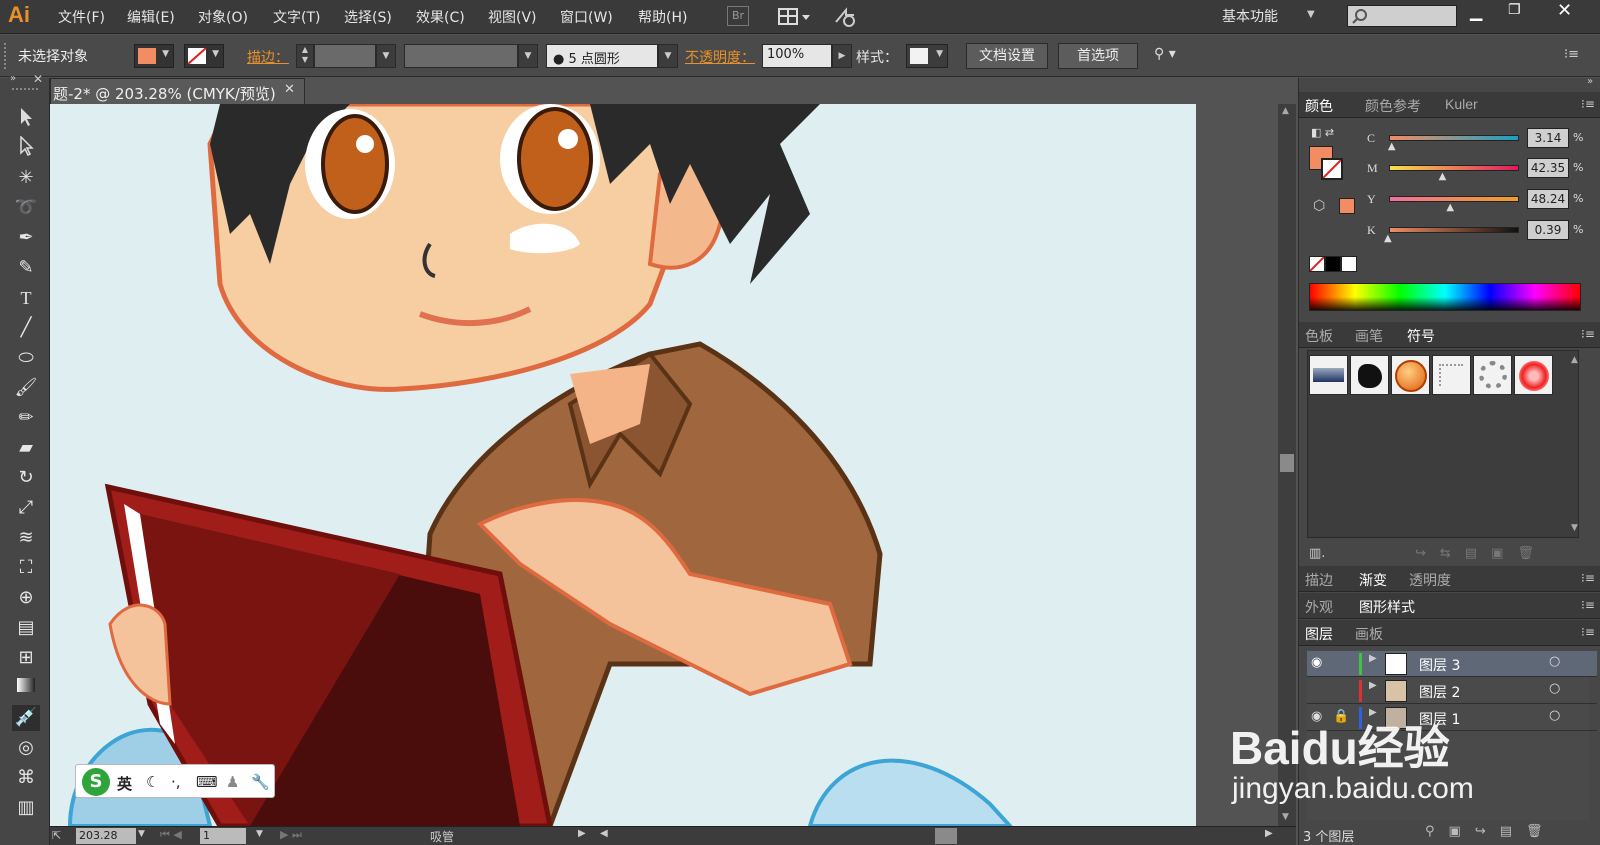 The height and width of the screenshot is (845, 1600). I want to click on menu-edit: 编辑(E), so click(151, 17).